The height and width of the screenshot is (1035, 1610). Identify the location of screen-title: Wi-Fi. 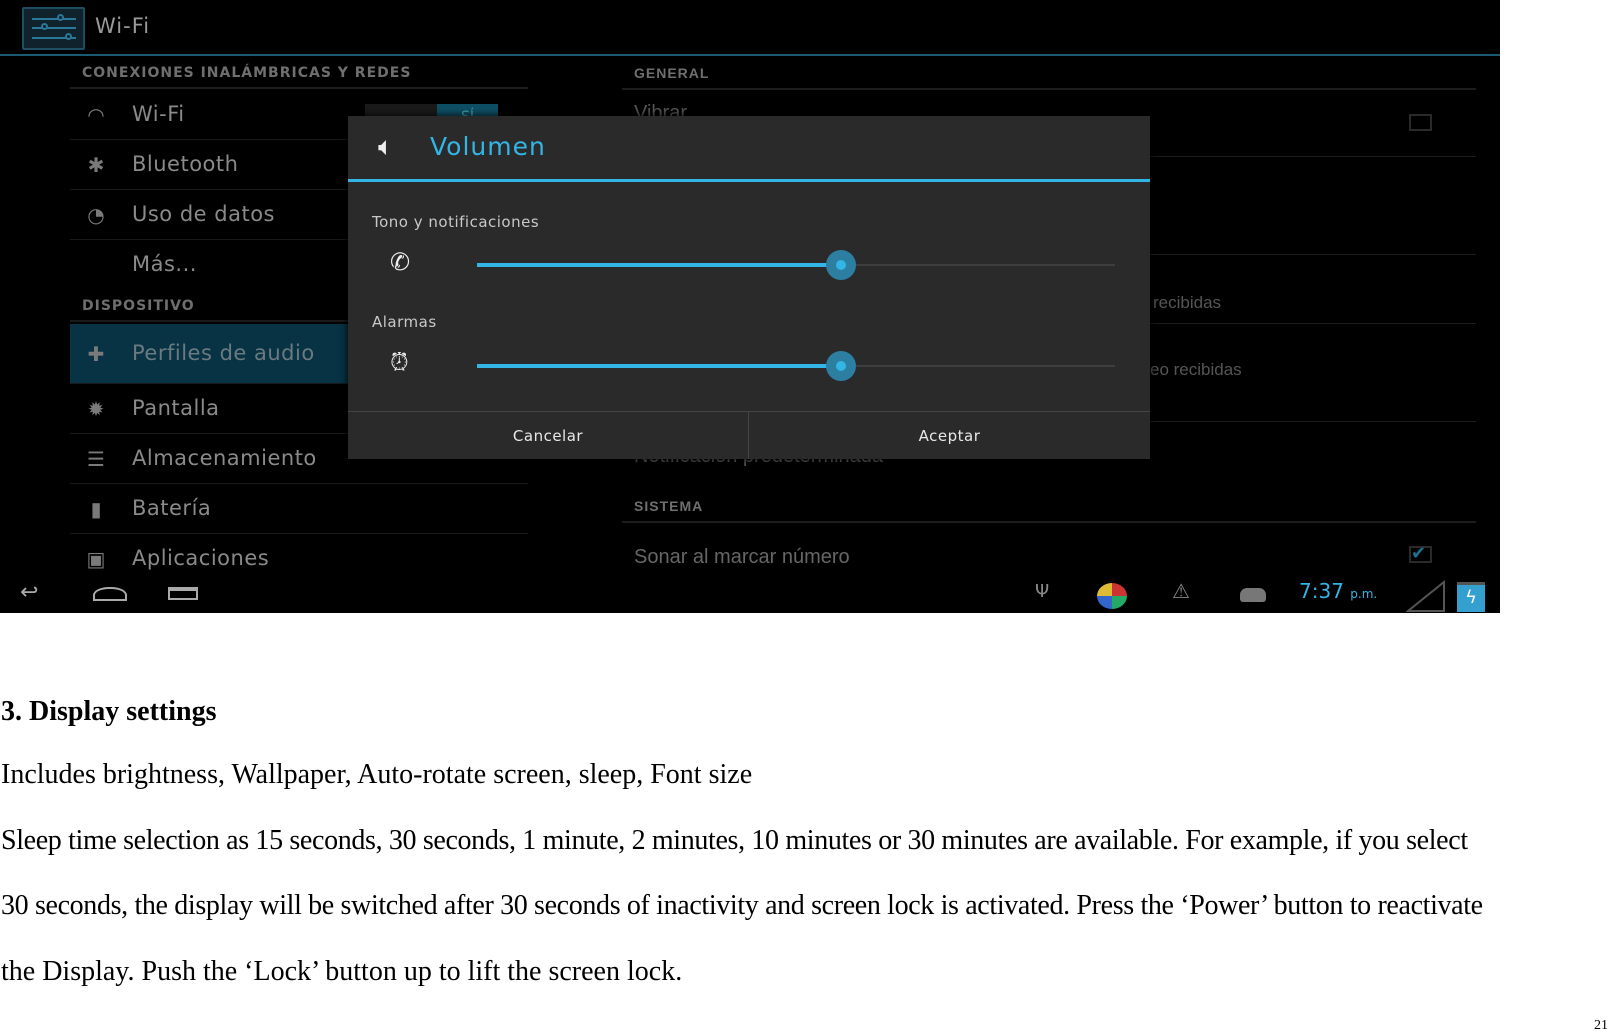
(123, 26).